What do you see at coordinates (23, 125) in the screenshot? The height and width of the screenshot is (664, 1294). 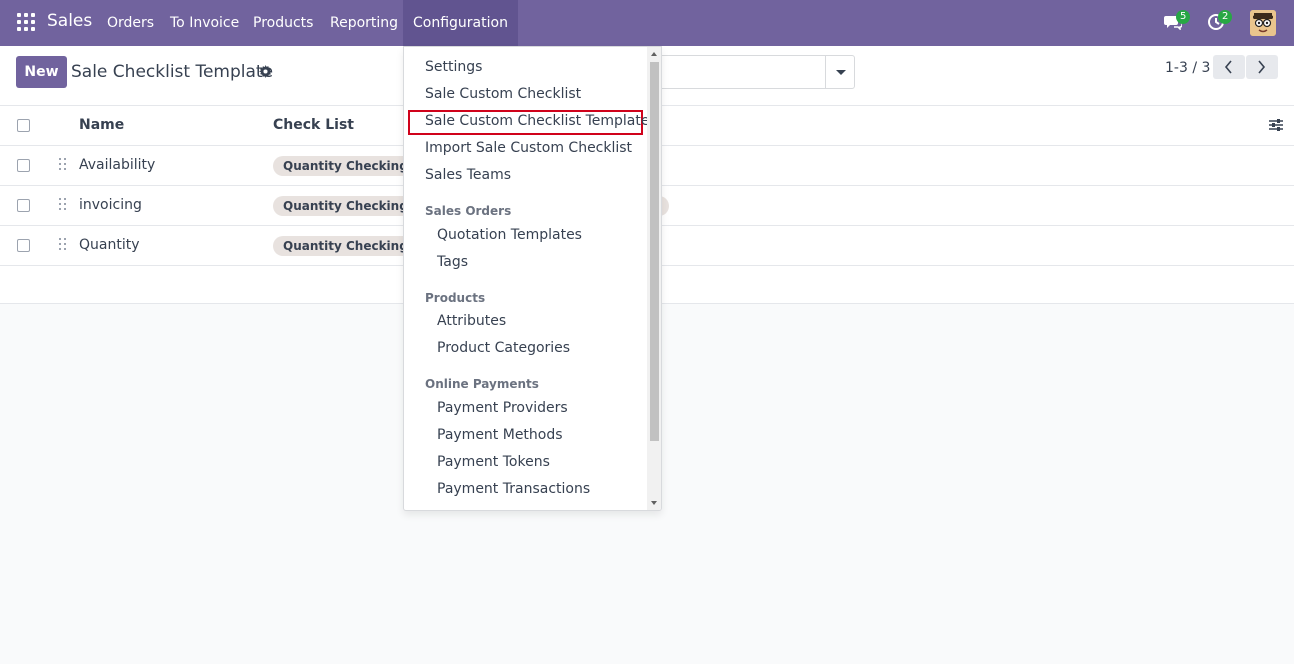 I see `select-all-checkbox` at bounding box center [23, 125].